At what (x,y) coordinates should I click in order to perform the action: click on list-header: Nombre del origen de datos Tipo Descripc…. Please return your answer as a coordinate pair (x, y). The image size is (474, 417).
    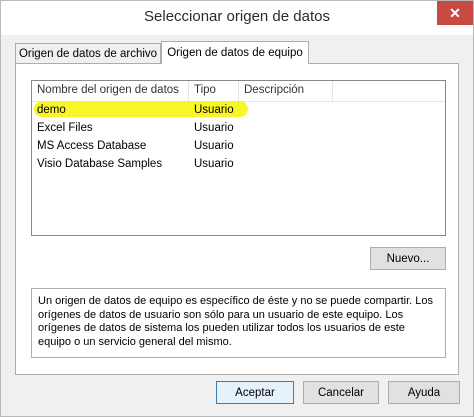
    Looking at the image, I should click on (238, 91).